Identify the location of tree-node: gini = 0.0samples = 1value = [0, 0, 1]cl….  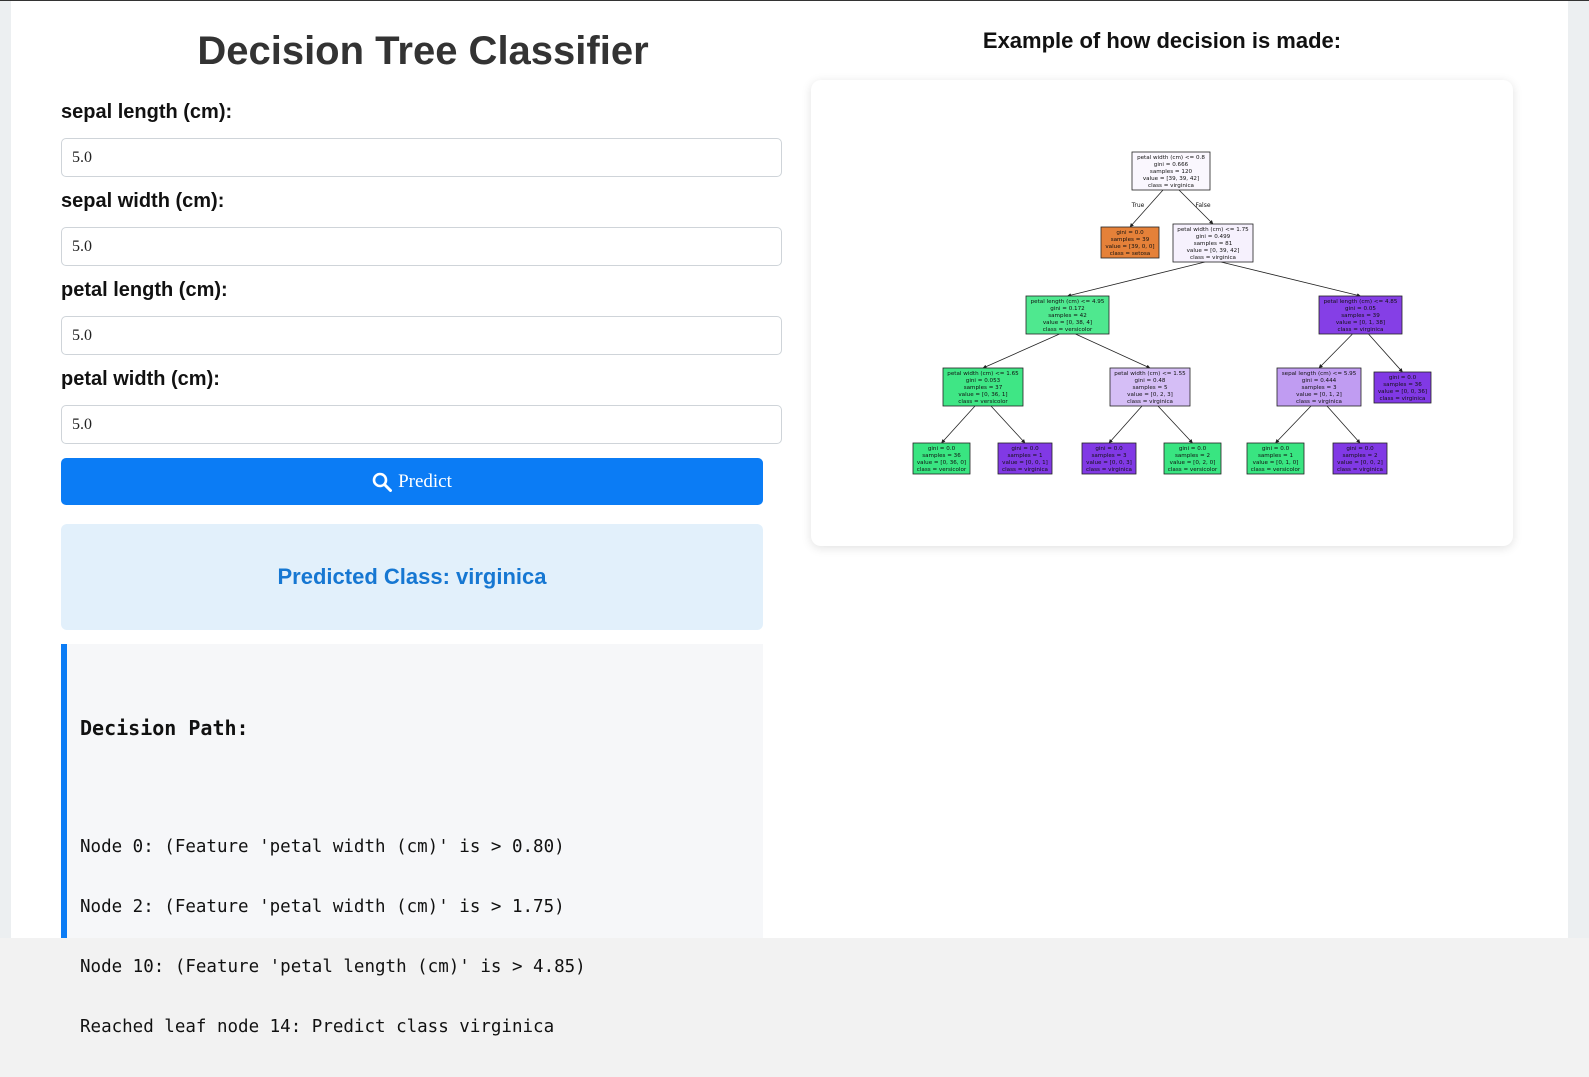
(1025, 458).